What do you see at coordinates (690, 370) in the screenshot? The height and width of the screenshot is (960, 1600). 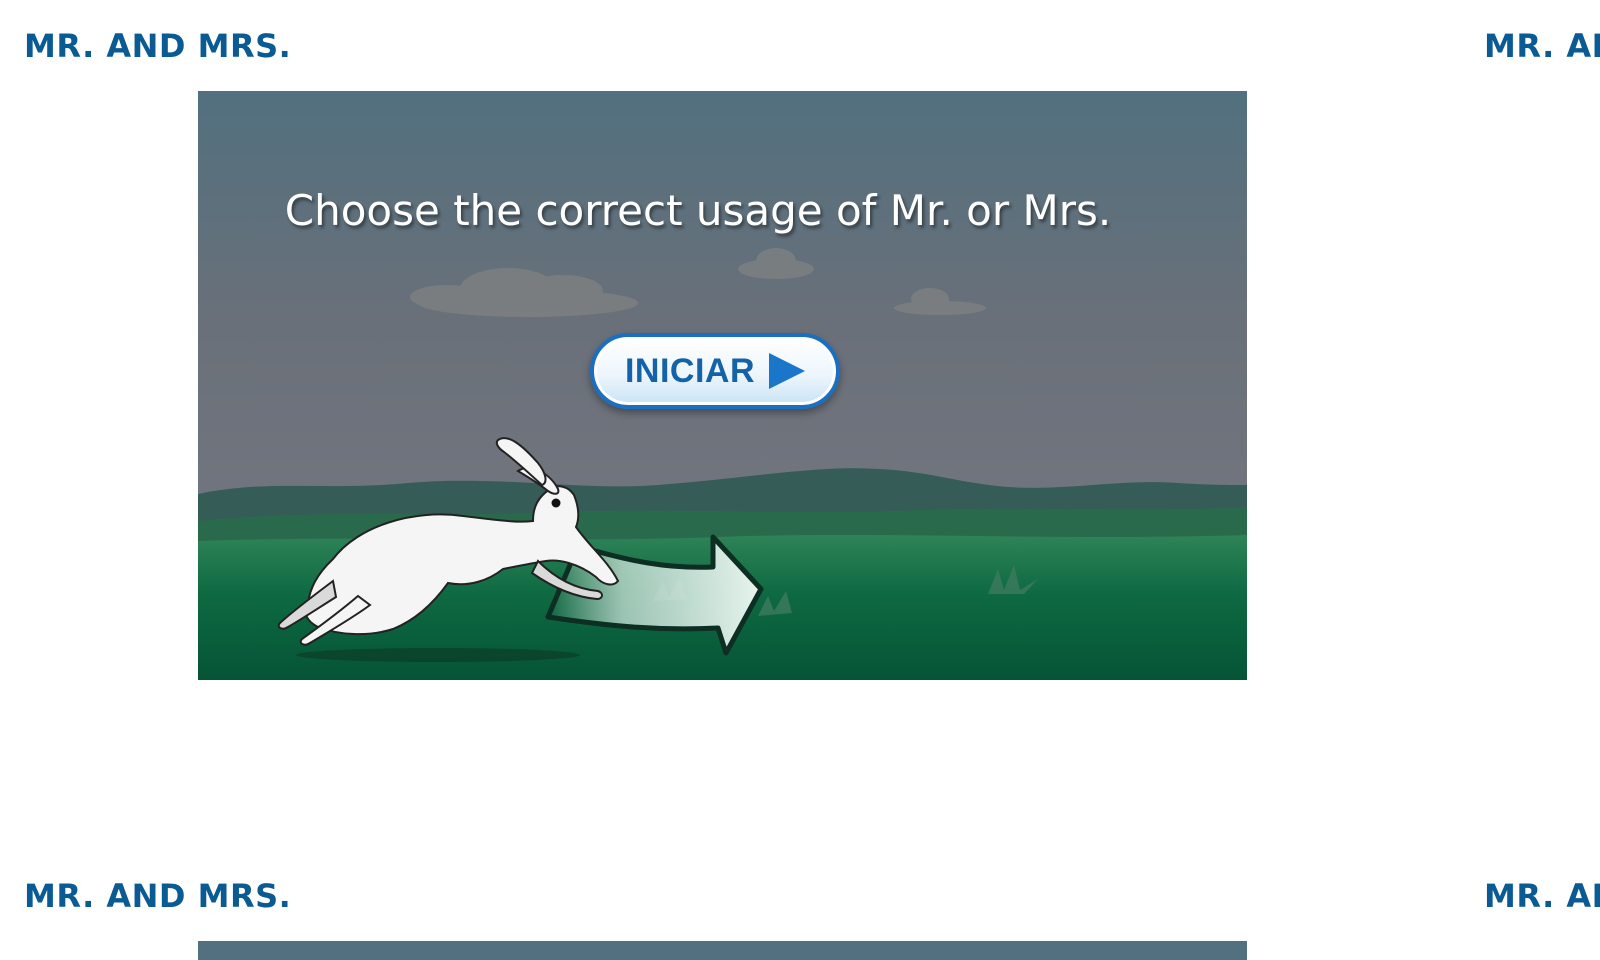 I see `start-button-label: INICIAR` at bounding box center [690, 370].